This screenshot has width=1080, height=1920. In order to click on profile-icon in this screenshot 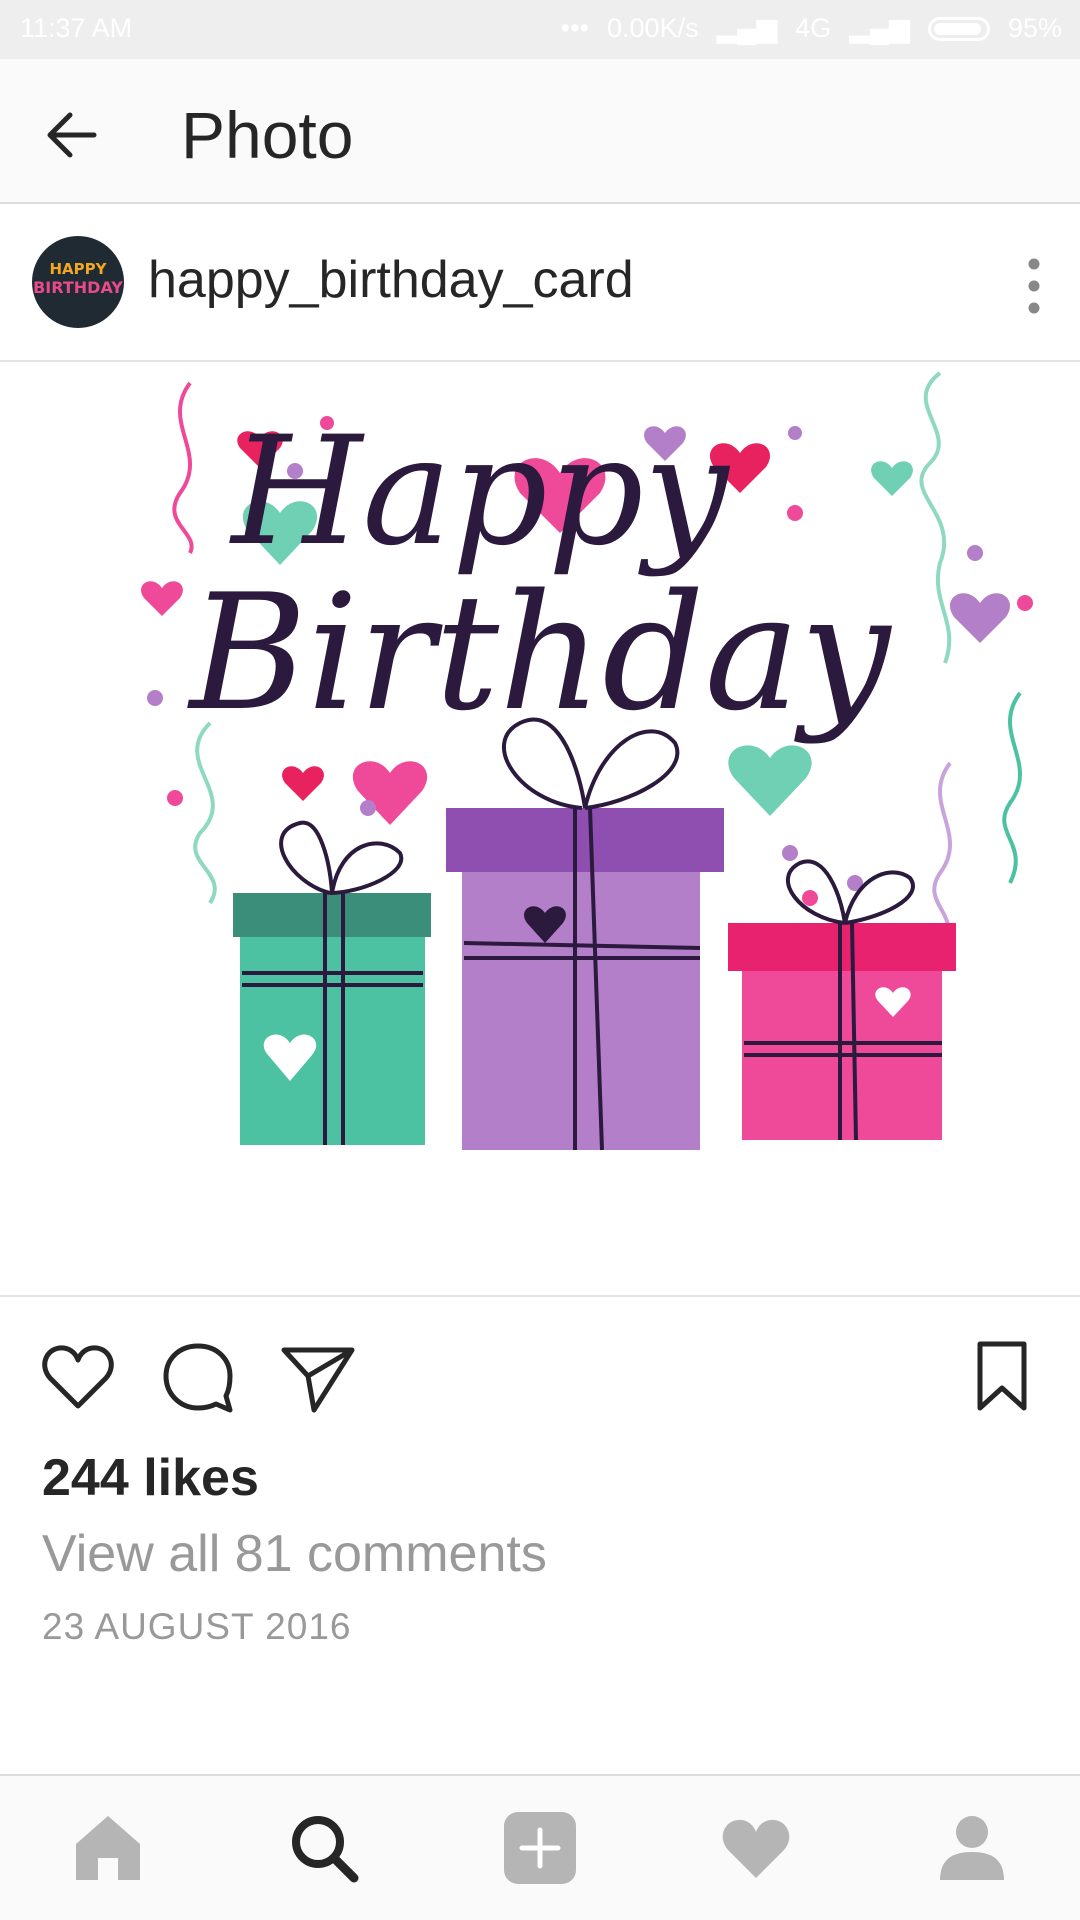, I will do `click(972, 1848)`.